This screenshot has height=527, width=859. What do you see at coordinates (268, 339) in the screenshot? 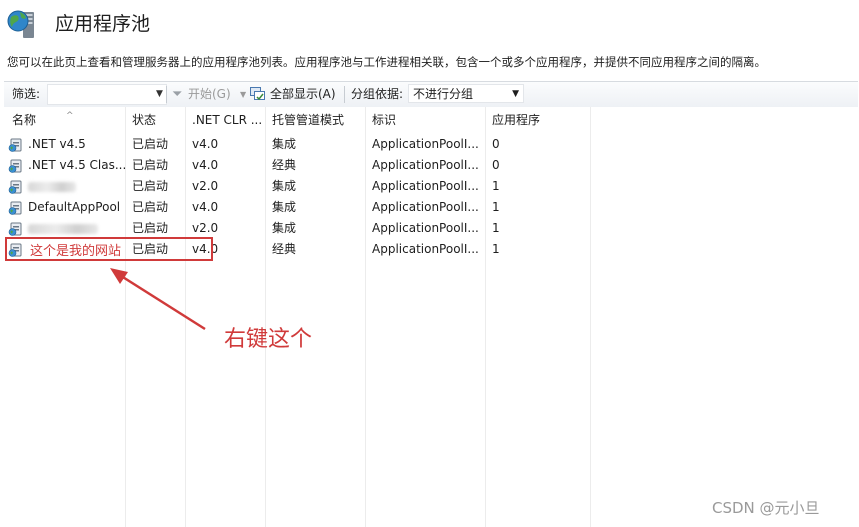
I see `right-click-hint: 右键这个` at bounding box center [268, 339].